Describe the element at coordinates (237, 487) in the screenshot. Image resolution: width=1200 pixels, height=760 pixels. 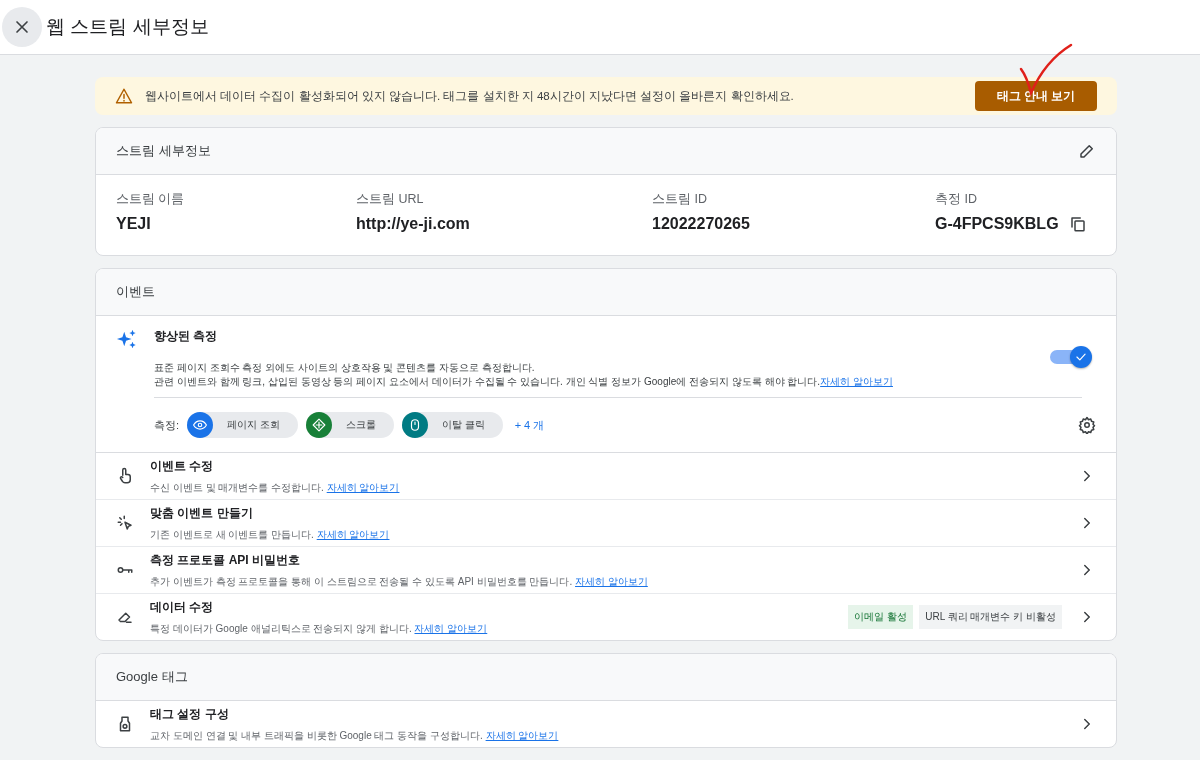
I see `row-description: 수신 이벤트 및 매개변수를 수정합니다.` at that location.